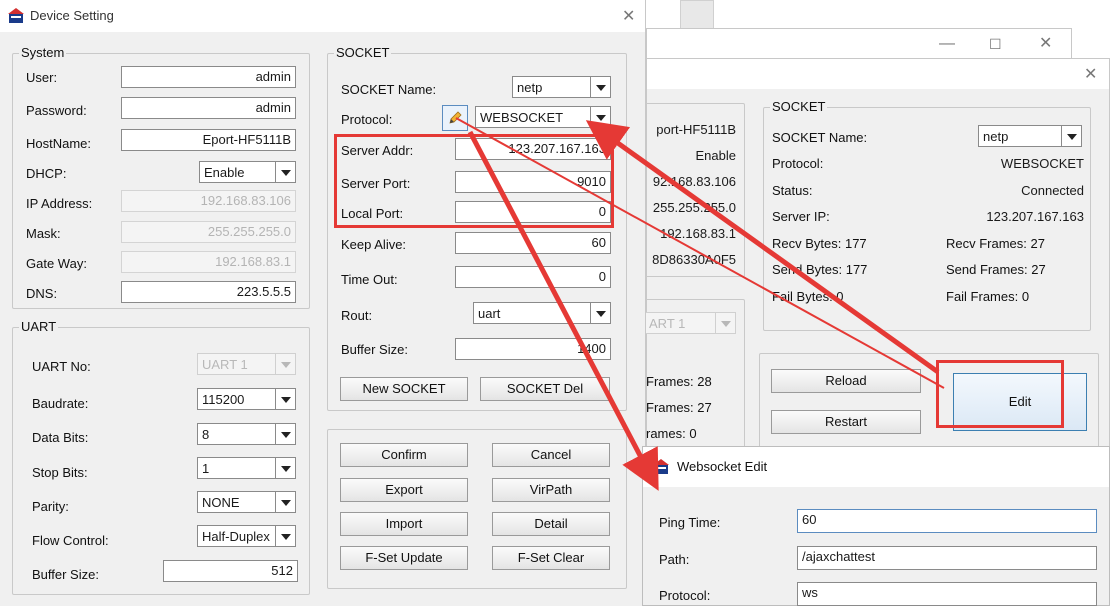 Image resolution: width=1110 pixels, height=606 pixels. I want to click on minimize-icon: —, so click(947, 44).